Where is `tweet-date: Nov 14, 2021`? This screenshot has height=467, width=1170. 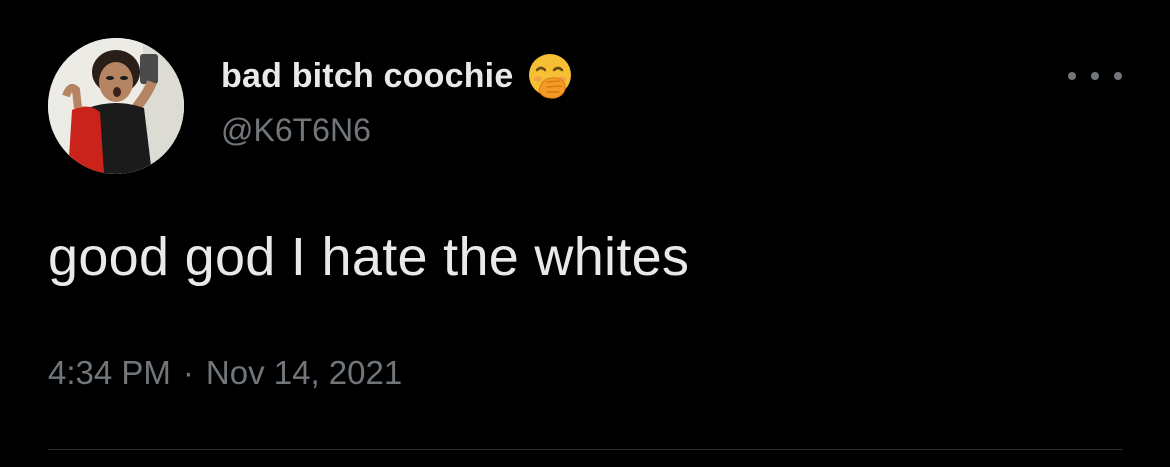
tweet-date: Nov 14, 2021 is located at coordinates (304, 372).